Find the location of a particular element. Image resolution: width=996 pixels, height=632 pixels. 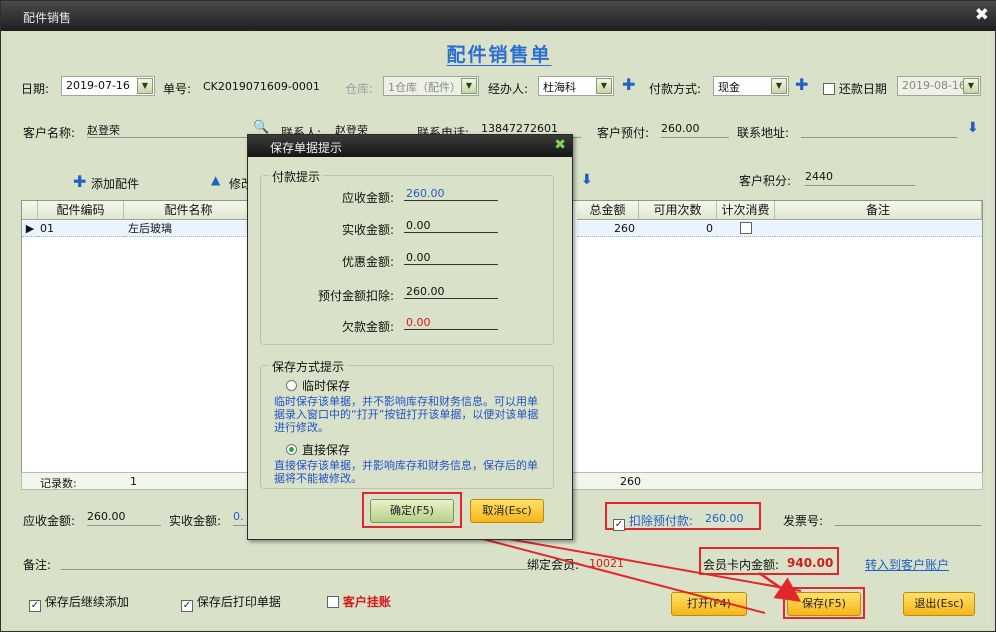

dialog-ok-button: 确定(F5) is located at coordinates (412, 511).